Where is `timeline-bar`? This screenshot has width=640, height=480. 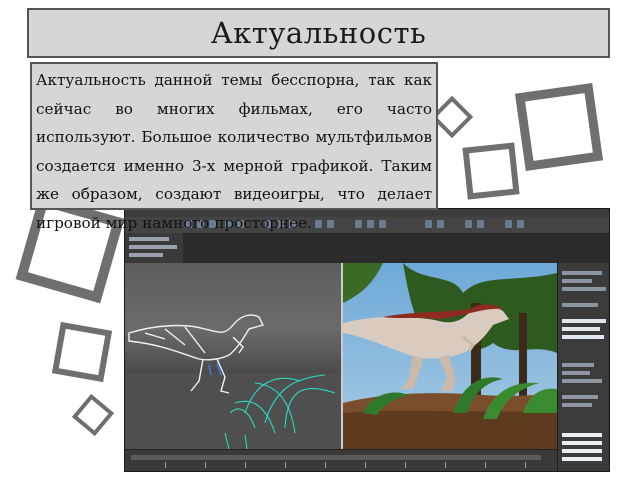
timeline-bar is located at coordinates (341, 460).